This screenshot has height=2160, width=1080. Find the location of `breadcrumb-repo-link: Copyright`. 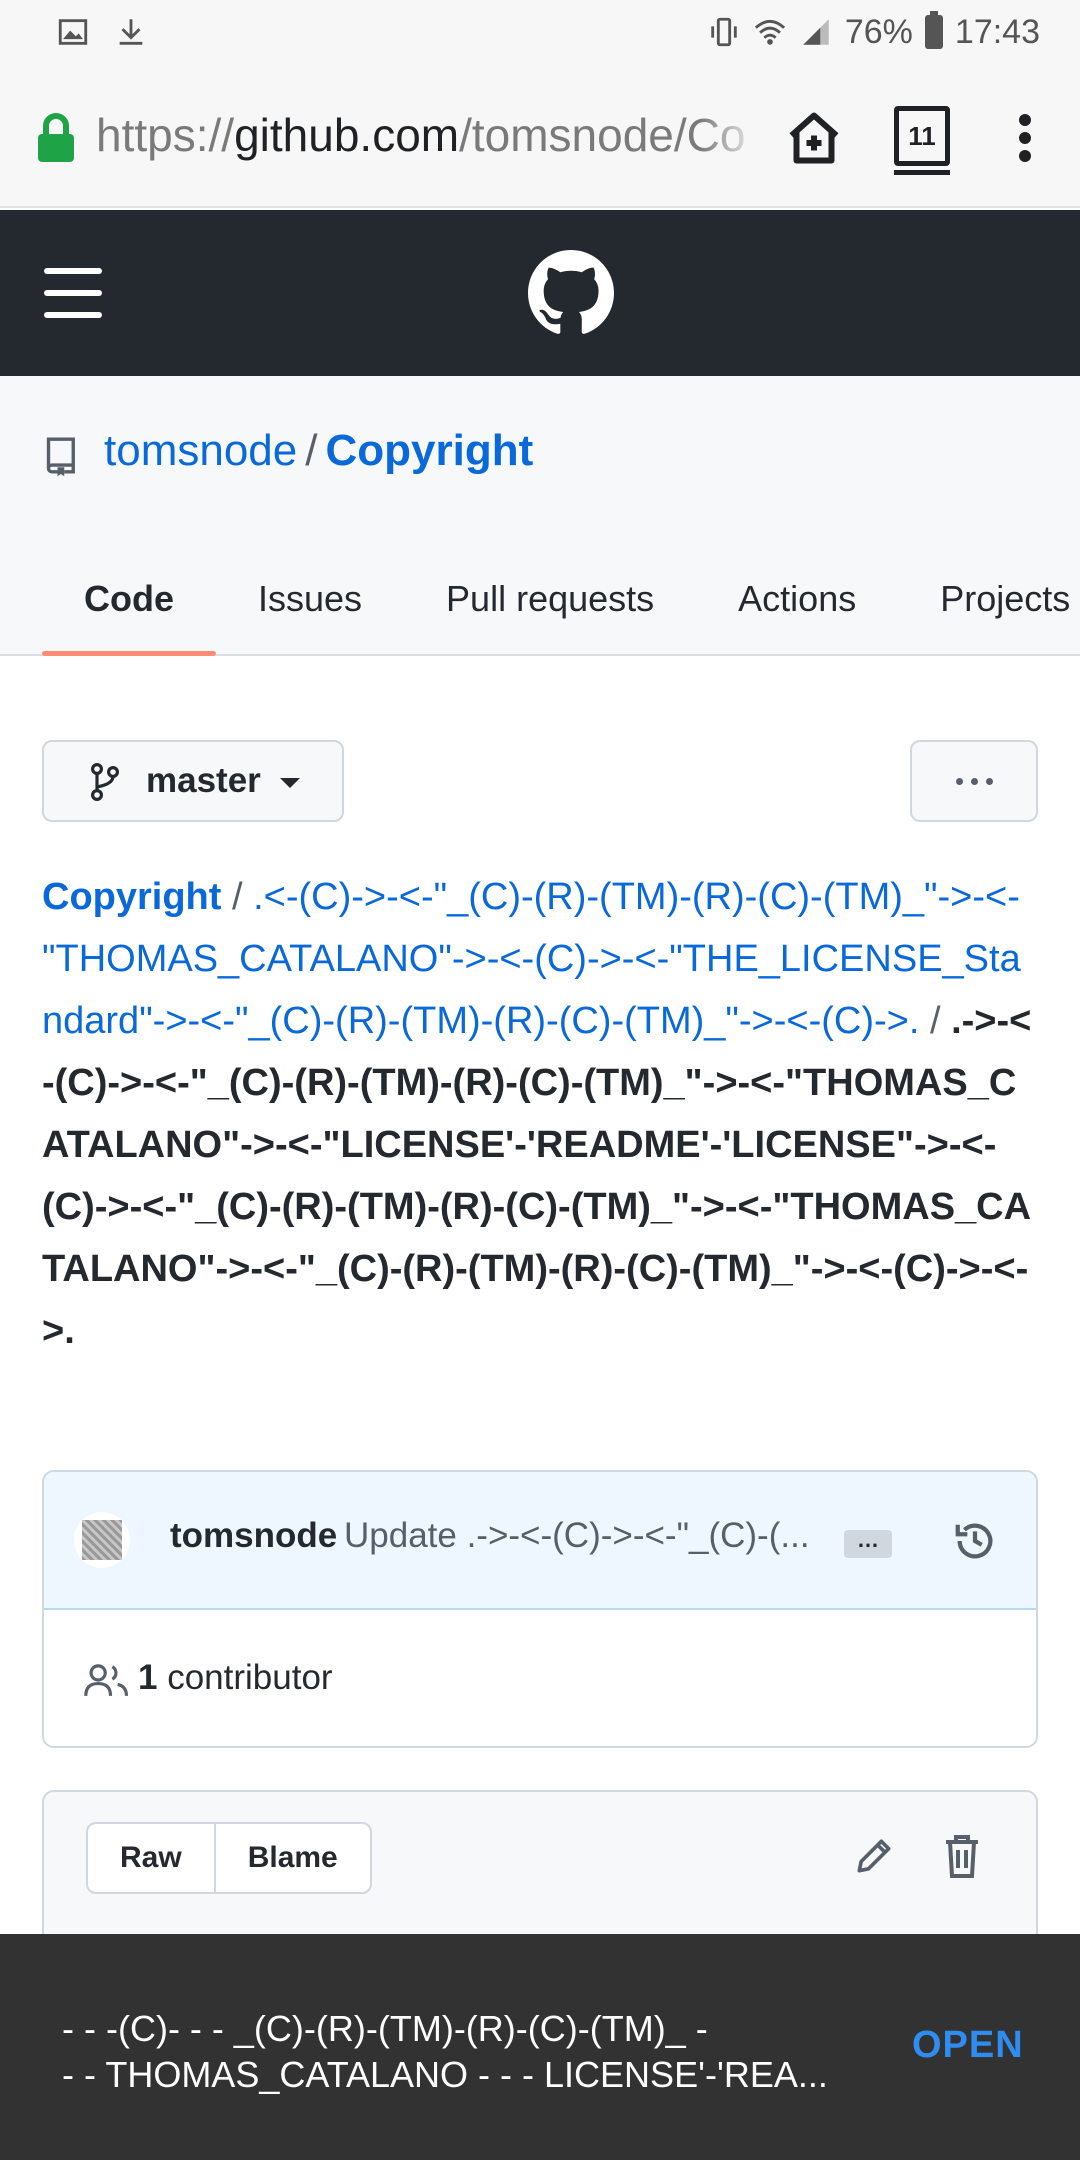

breadcrumb-repo-link: Copyright is located at coordinates (131, 897).